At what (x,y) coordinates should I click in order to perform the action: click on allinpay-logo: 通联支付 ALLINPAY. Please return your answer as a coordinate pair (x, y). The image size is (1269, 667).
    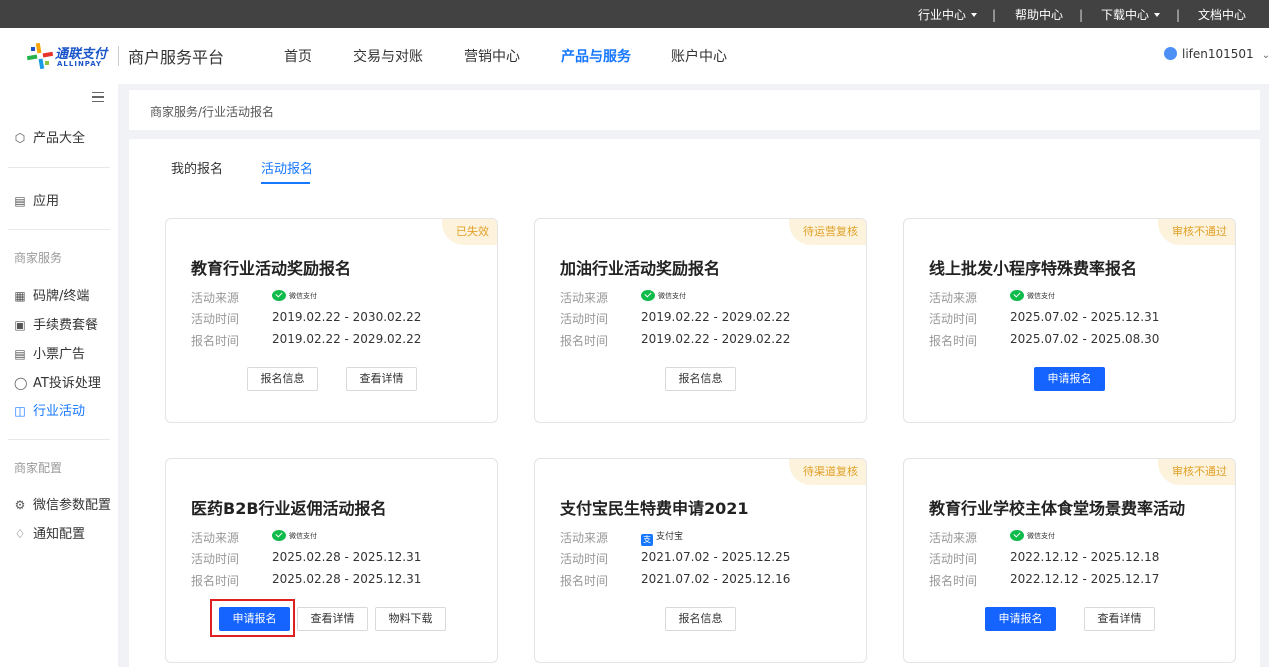
    Looking at the image, I should click on (68, 56).